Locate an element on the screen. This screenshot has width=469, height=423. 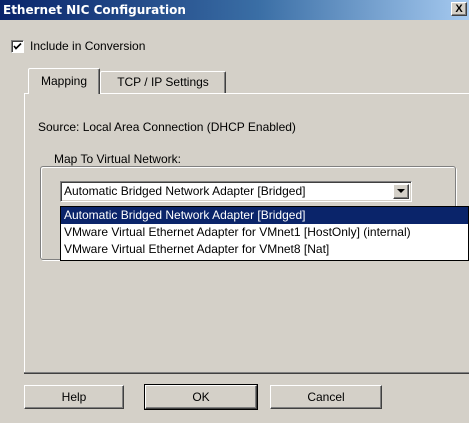
ok-button: OK is located at coordinates (201, 397).